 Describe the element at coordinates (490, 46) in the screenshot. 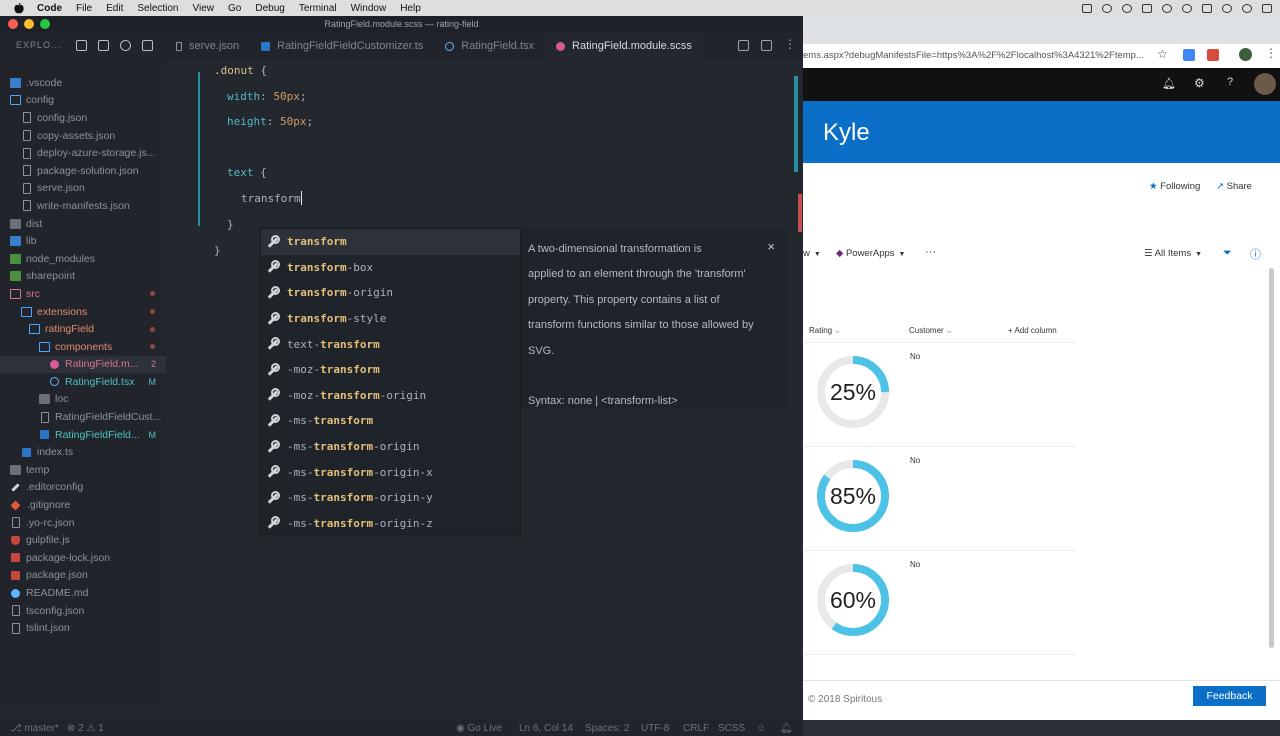

I see `tab-ratingfield-tsx: RatingField.tsx` at that location.